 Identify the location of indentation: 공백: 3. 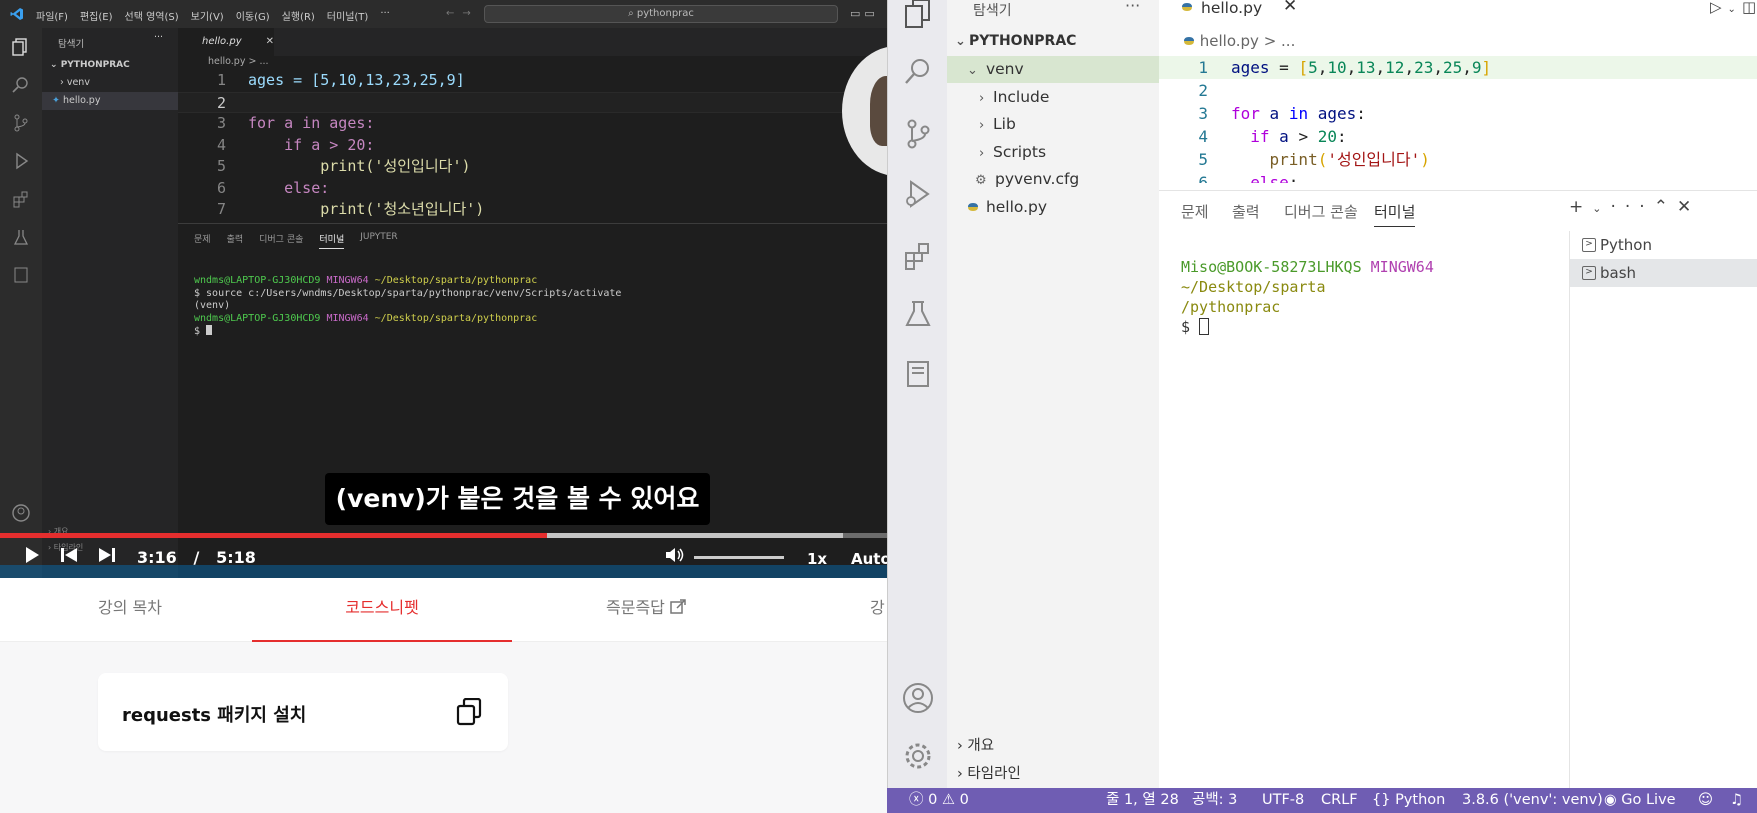
(1214, 800).